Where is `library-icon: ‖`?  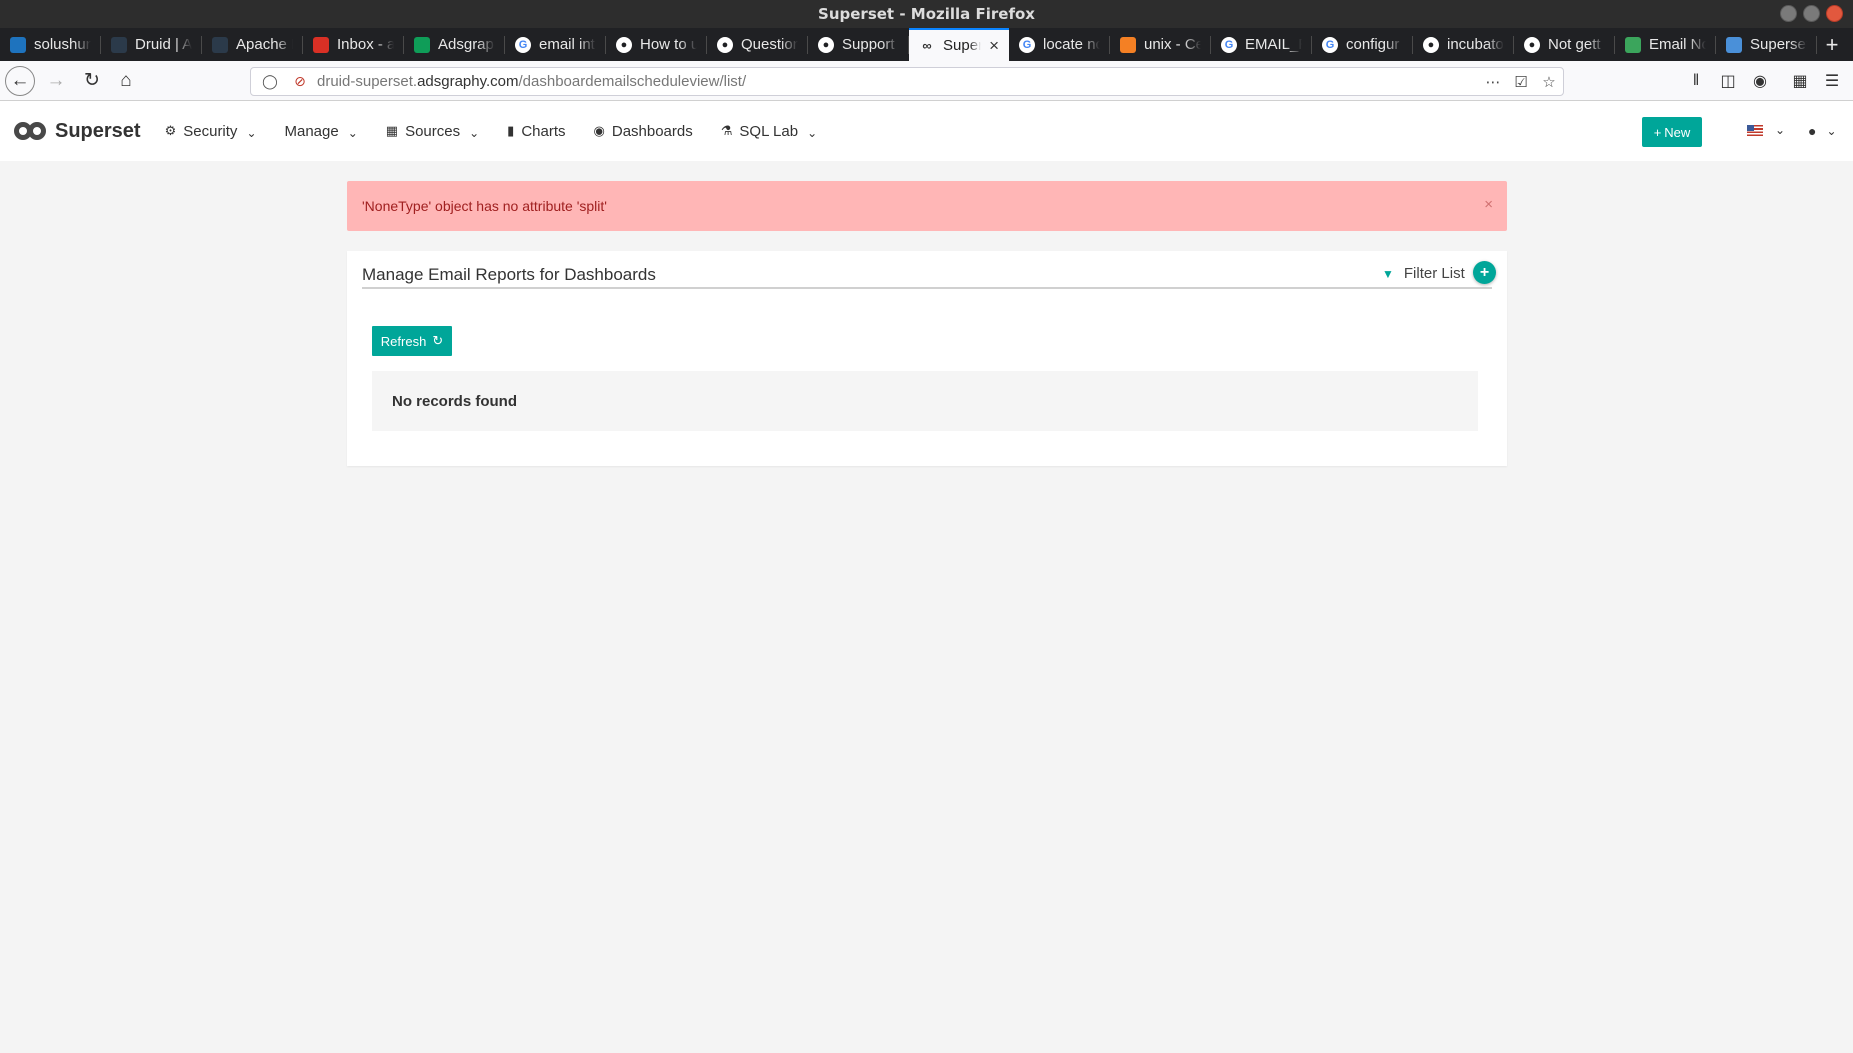 library-icon: ‖ is located at coordinates (1696, 81).